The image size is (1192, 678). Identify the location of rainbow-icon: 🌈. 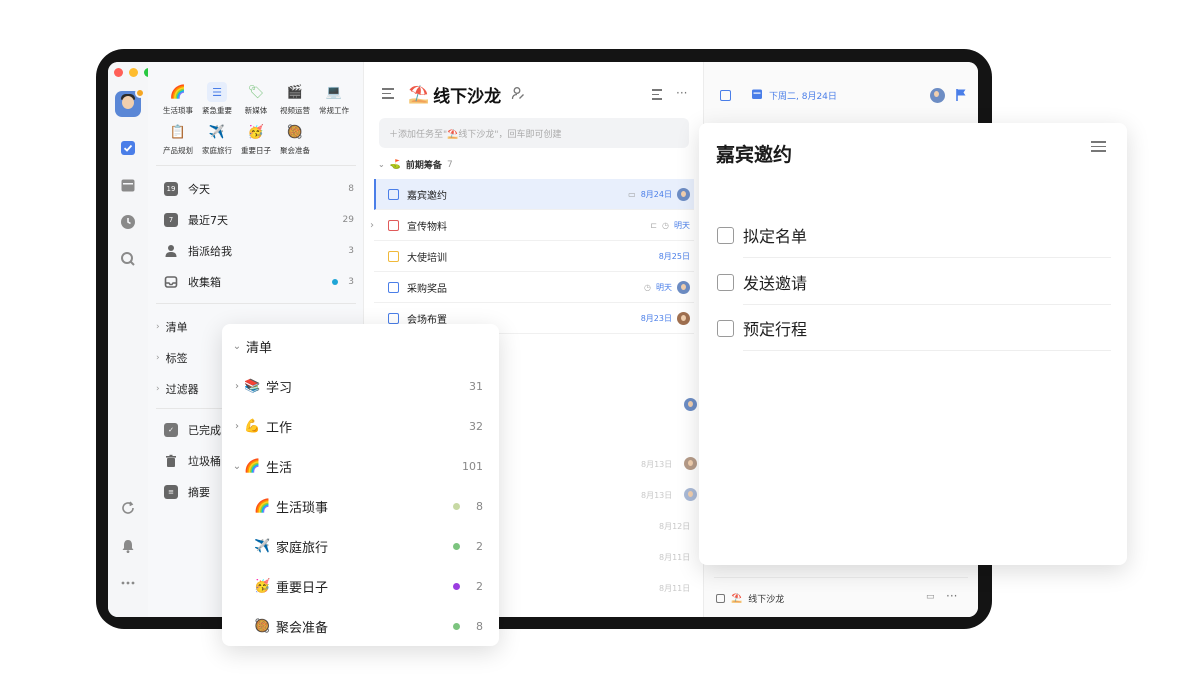
(252, 466).